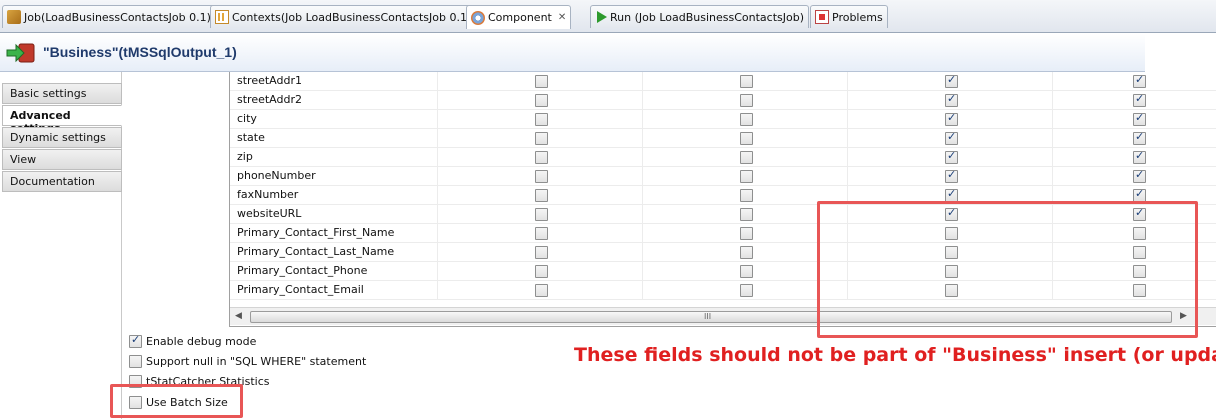 This screenshot has width=1216, height=419. I want to click on tab-problems-label: Problems, so click(857, 17).